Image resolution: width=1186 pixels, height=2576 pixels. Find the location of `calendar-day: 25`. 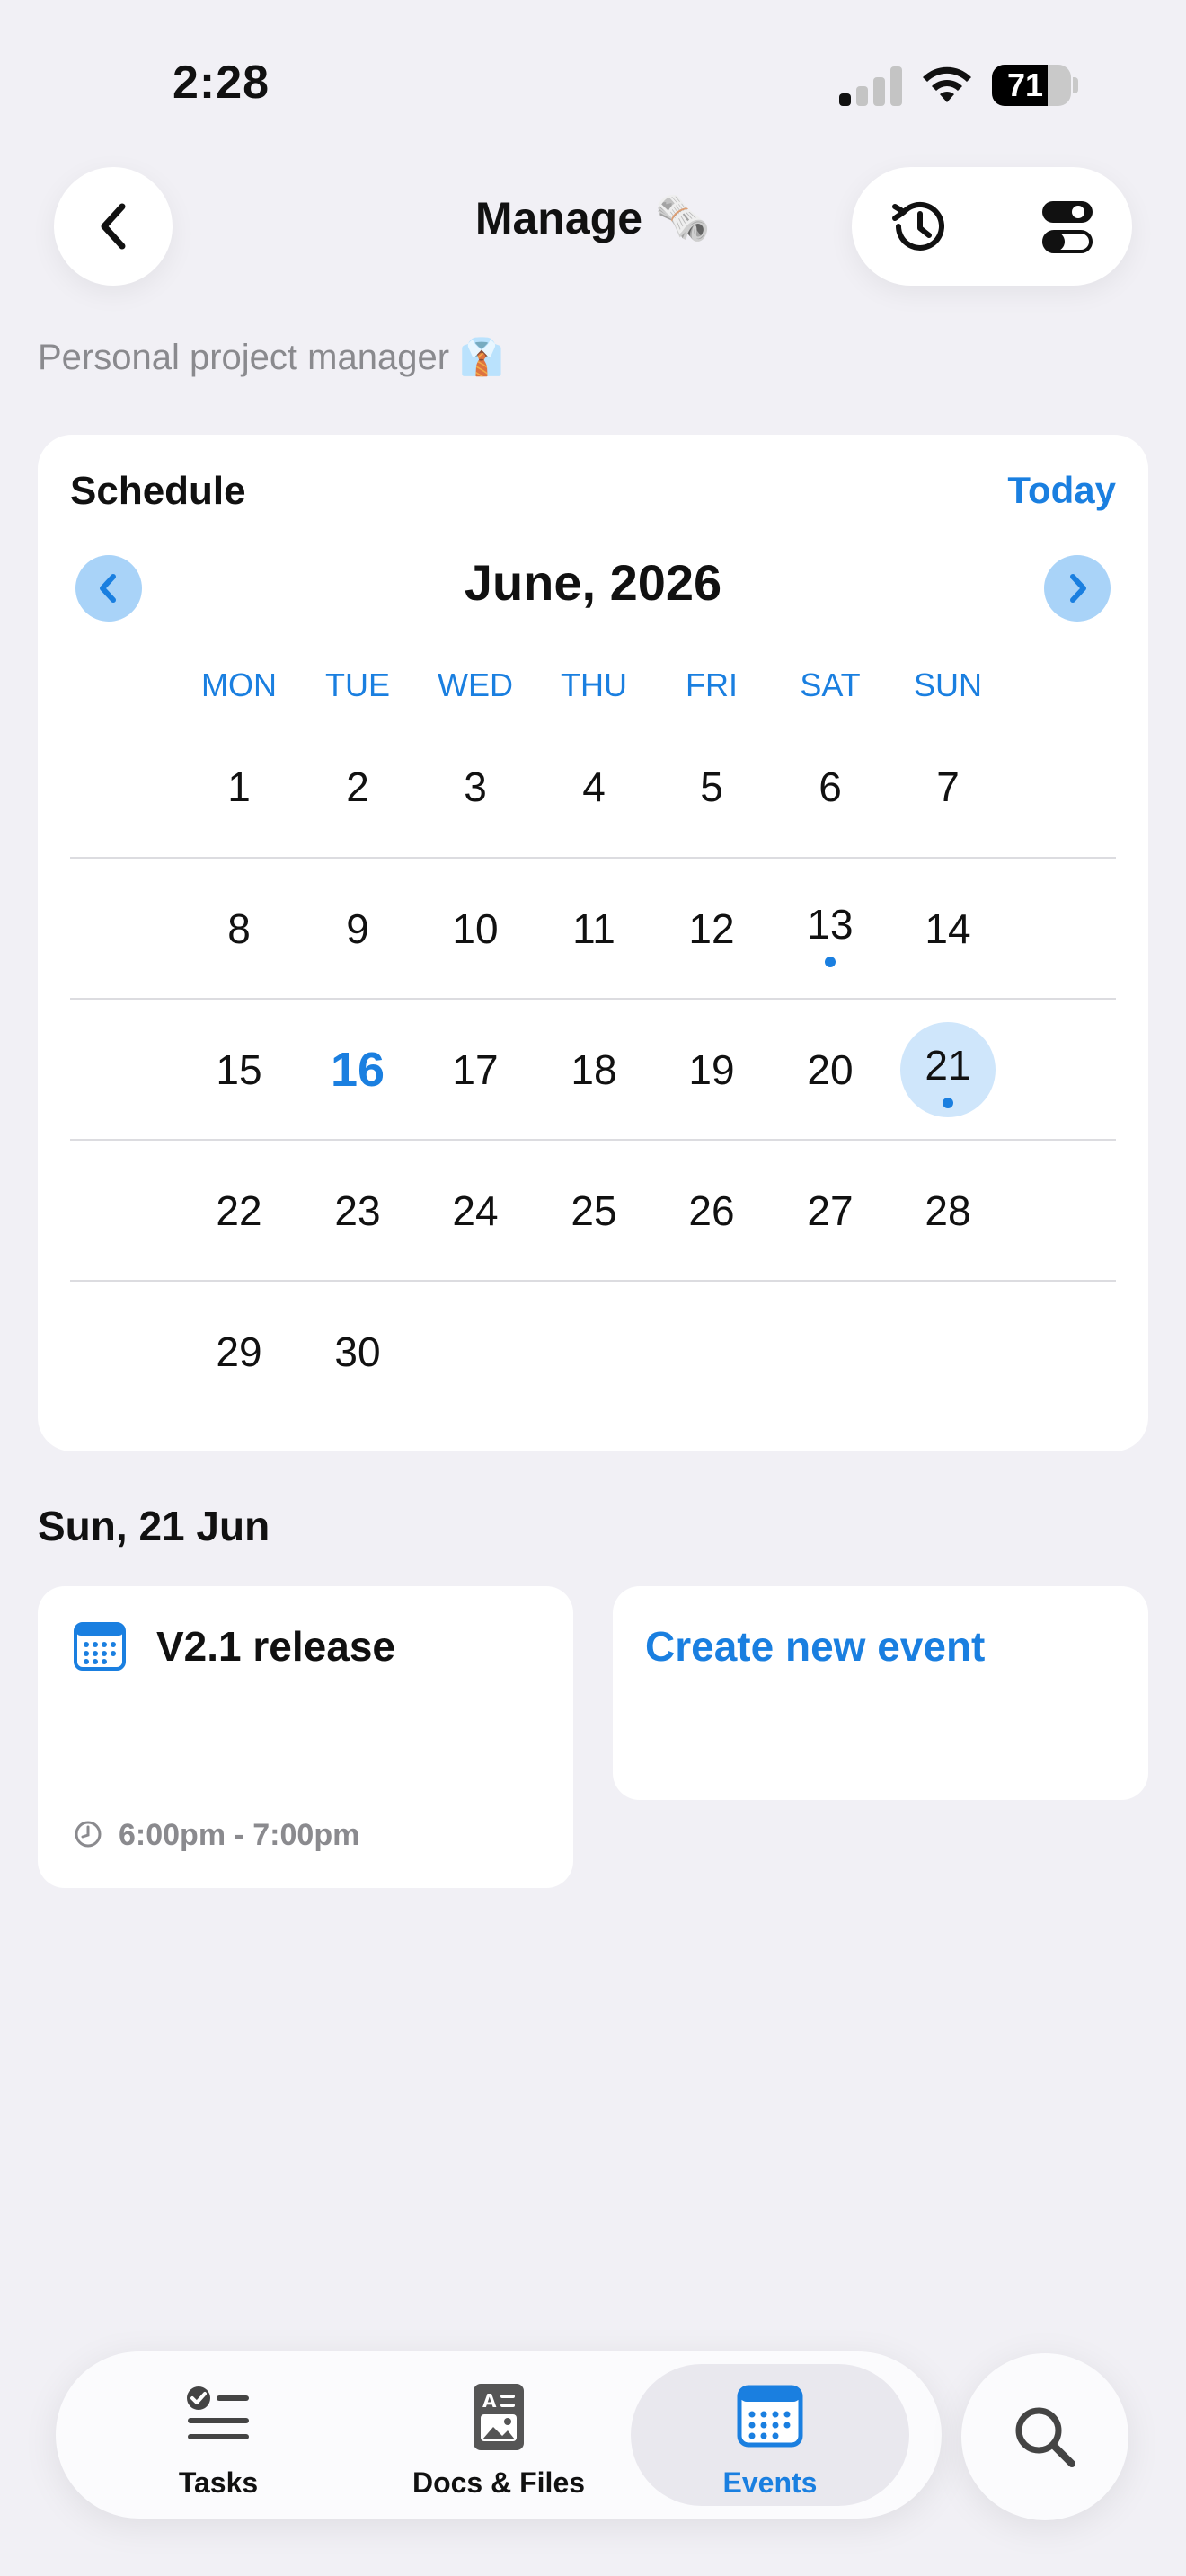

calendar-day: 25 is located at coordinates (594, 1210).